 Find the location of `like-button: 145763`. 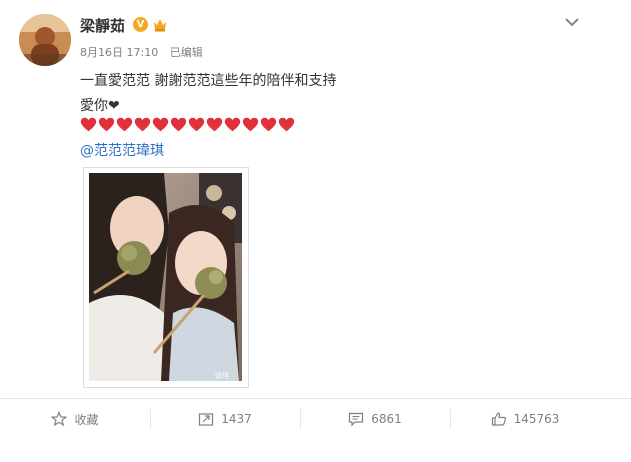

like-button: 145763 is located at coordinates (525, 419).